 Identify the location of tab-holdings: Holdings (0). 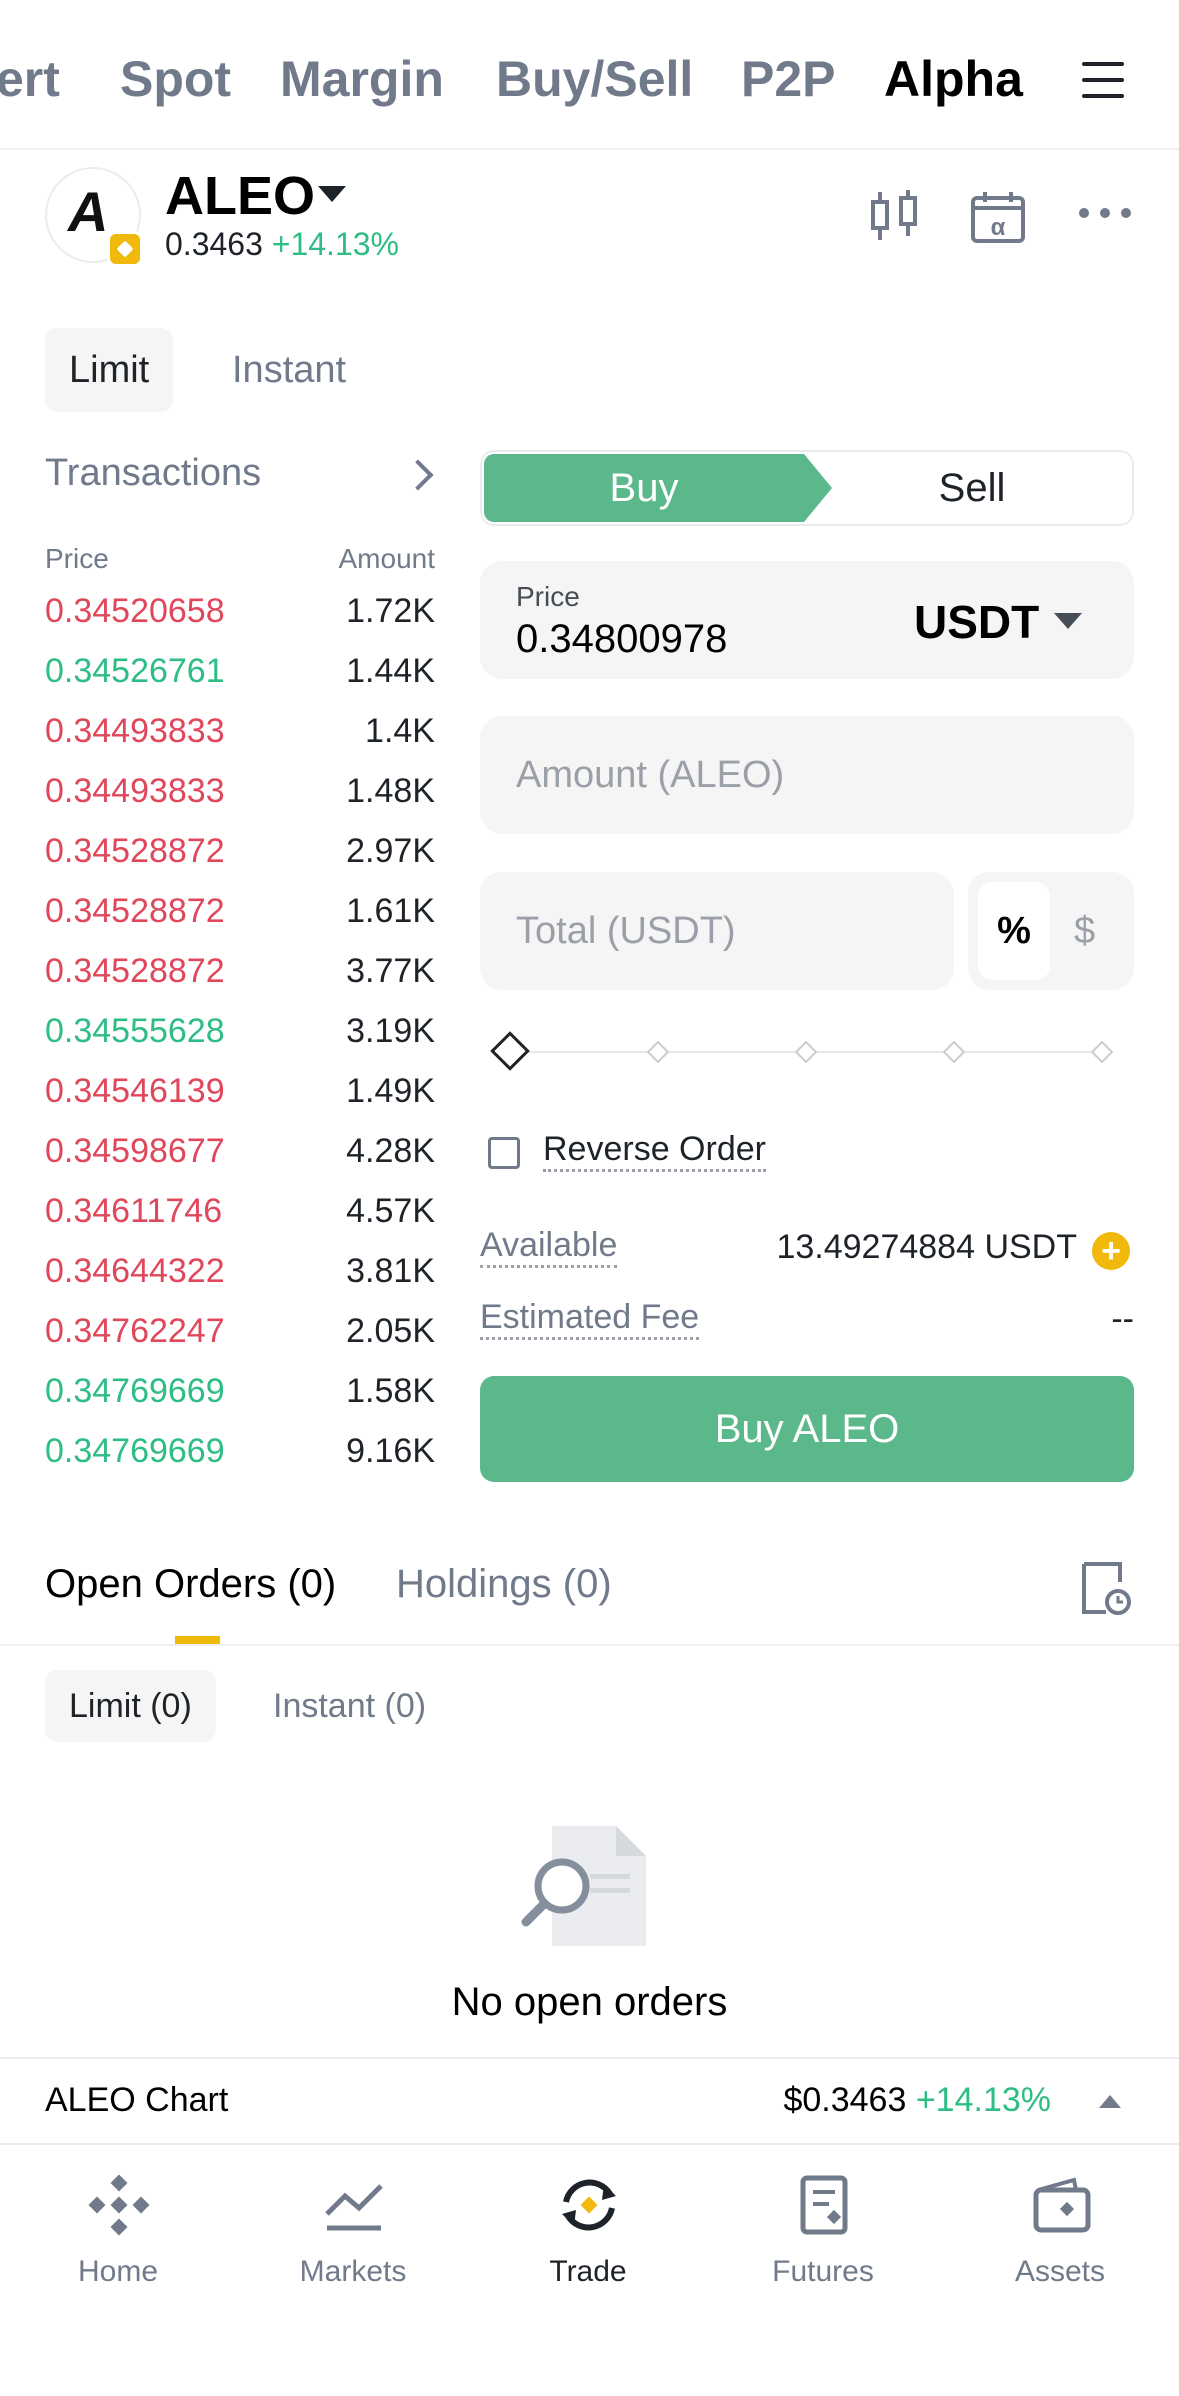
(504, 1584).